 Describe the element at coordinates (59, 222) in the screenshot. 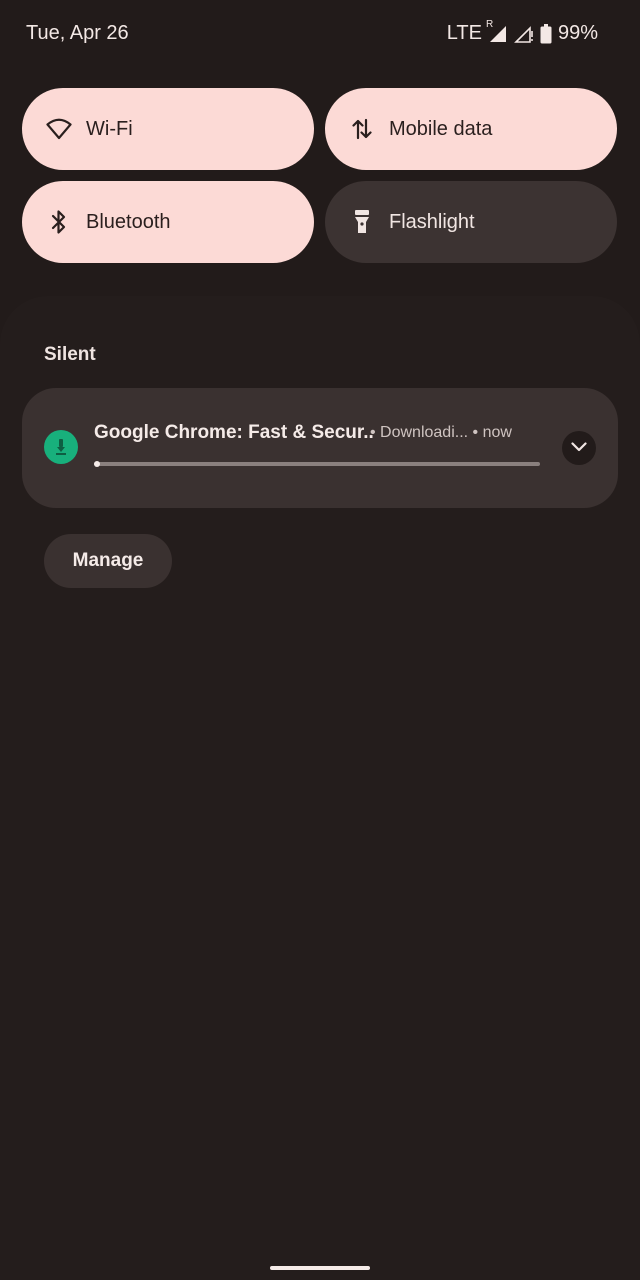

I see `bluetooth-icon` at that location.